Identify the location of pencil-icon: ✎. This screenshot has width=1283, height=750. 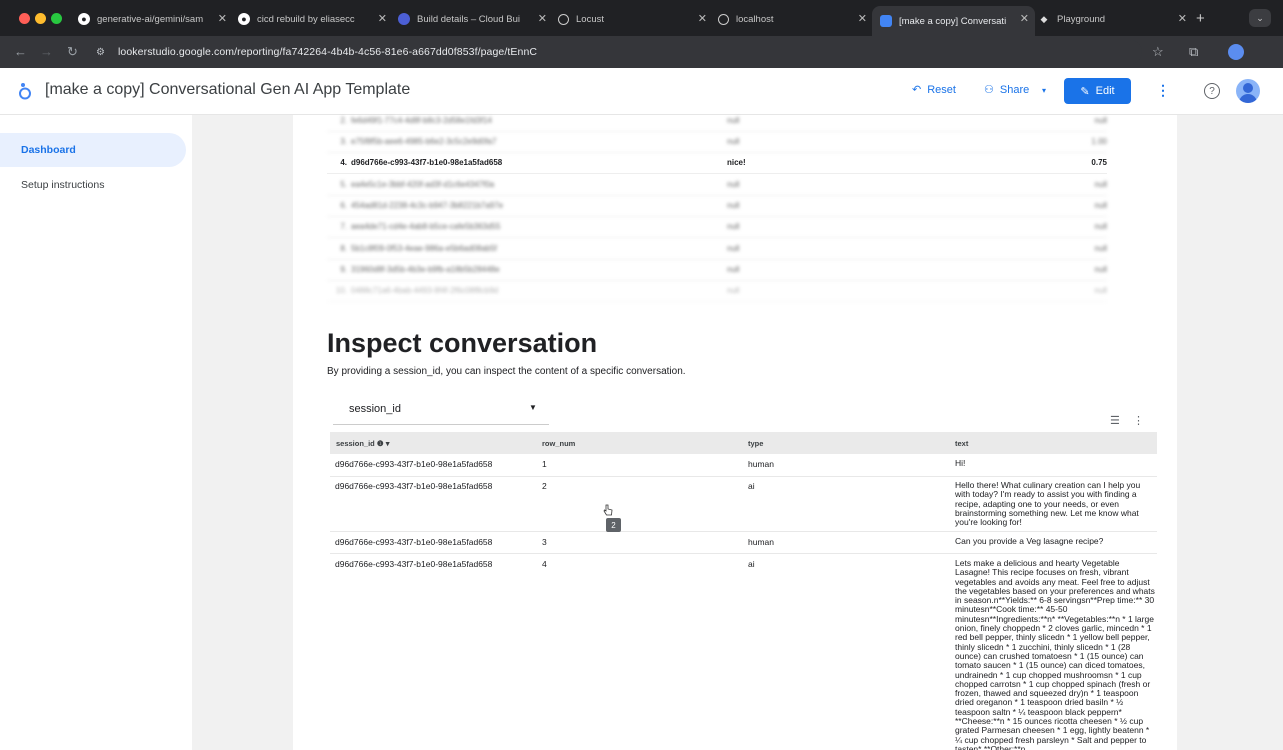
(1085, 91).